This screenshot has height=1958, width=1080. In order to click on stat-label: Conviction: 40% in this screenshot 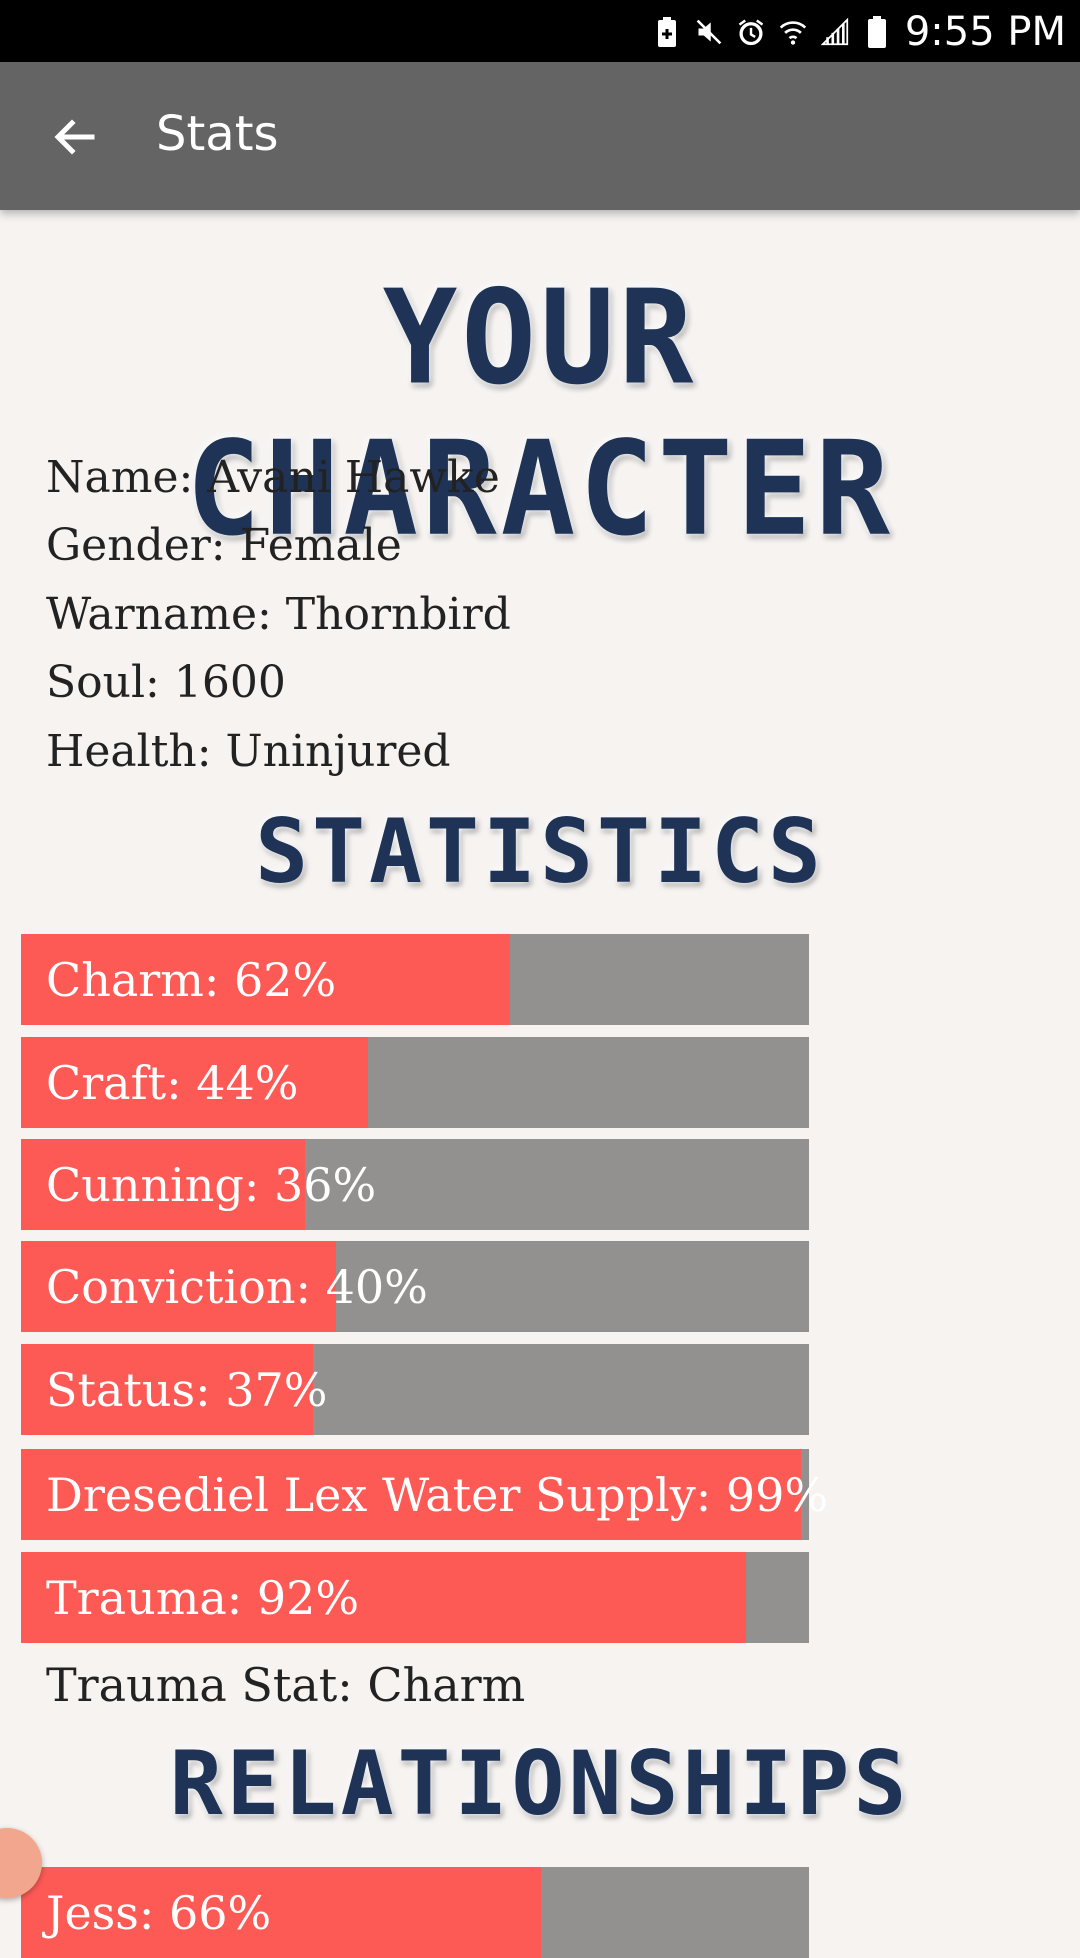, I will do `click(237, 1286)`.